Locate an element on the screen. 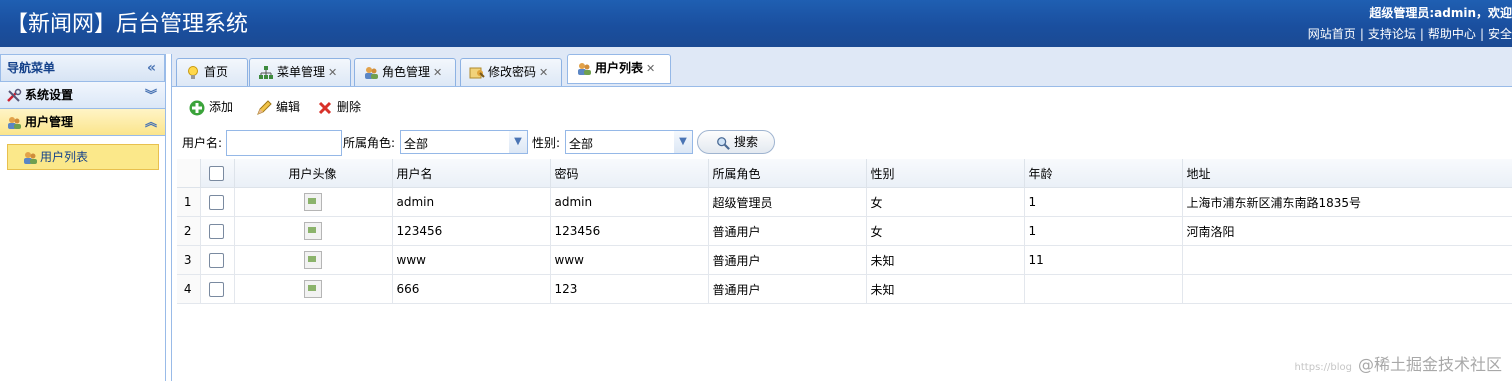 This screenshot has width=1512, height=381. username-cell: 666 is located at coordinates (471, 289).